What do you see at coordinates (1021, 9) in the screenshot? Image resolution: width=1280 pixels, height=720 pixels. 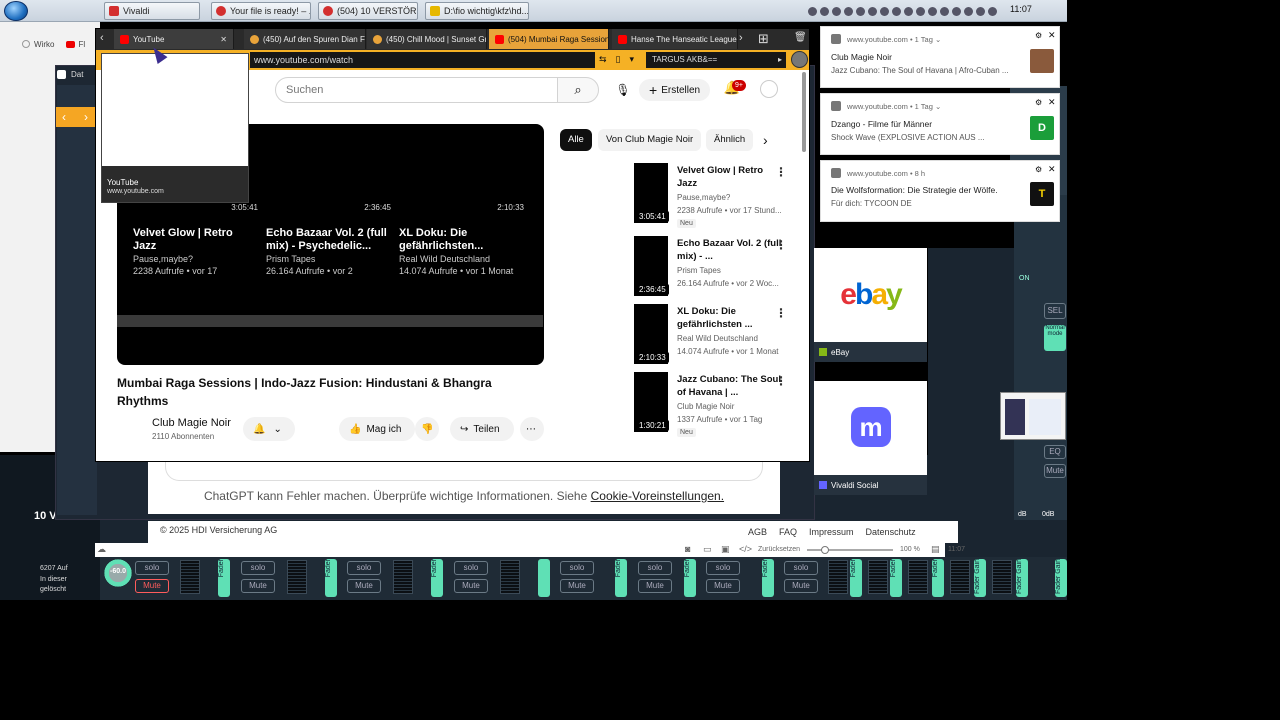 I see `taskbar-clock: 11:07` at bounding box center [1021, 9].